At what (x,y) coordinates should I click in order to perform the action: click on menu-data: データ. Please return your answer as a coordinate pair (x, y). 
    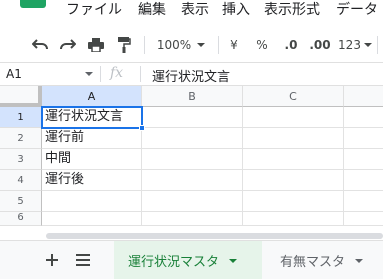
    Looking at the image, I should click on (357, 10).